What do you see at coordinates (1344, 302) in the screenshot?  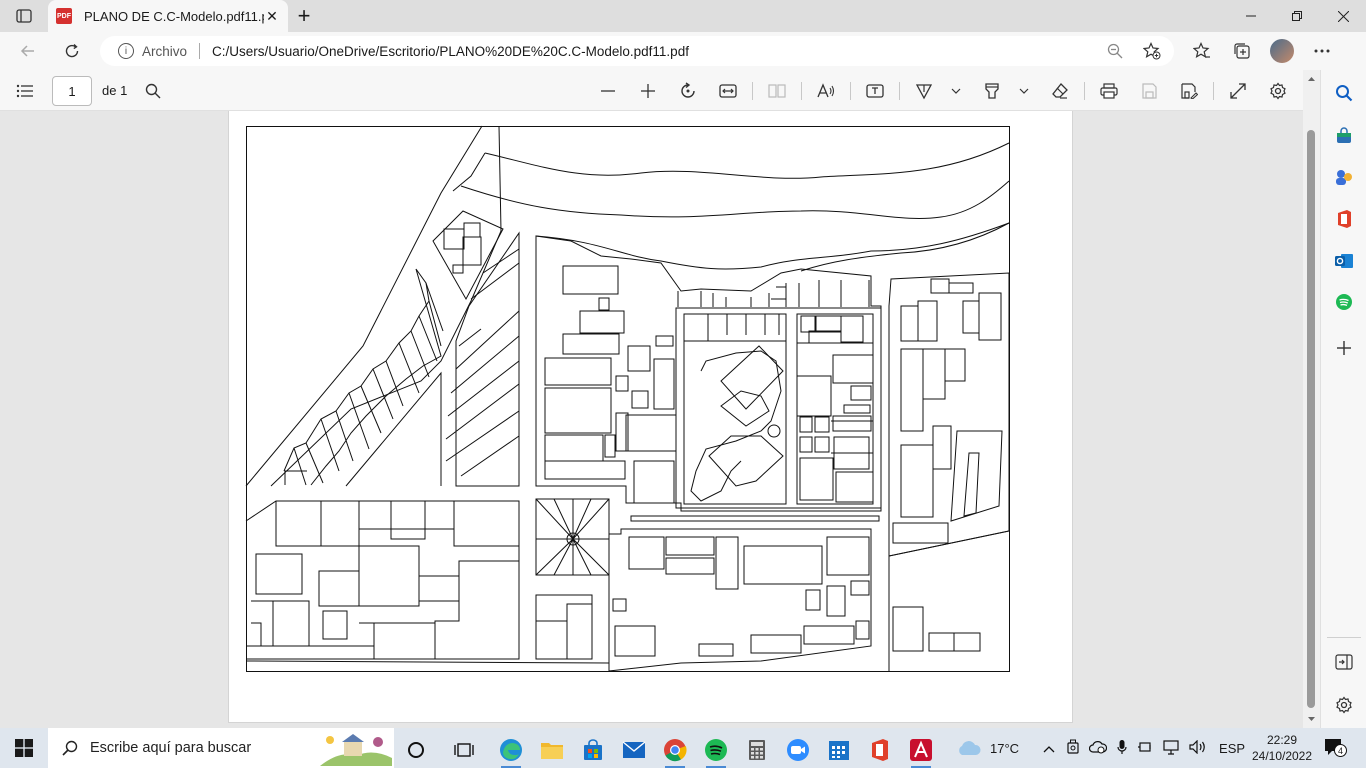 I see `sidebar-spotify-button` at bounding box center [1344, 302].